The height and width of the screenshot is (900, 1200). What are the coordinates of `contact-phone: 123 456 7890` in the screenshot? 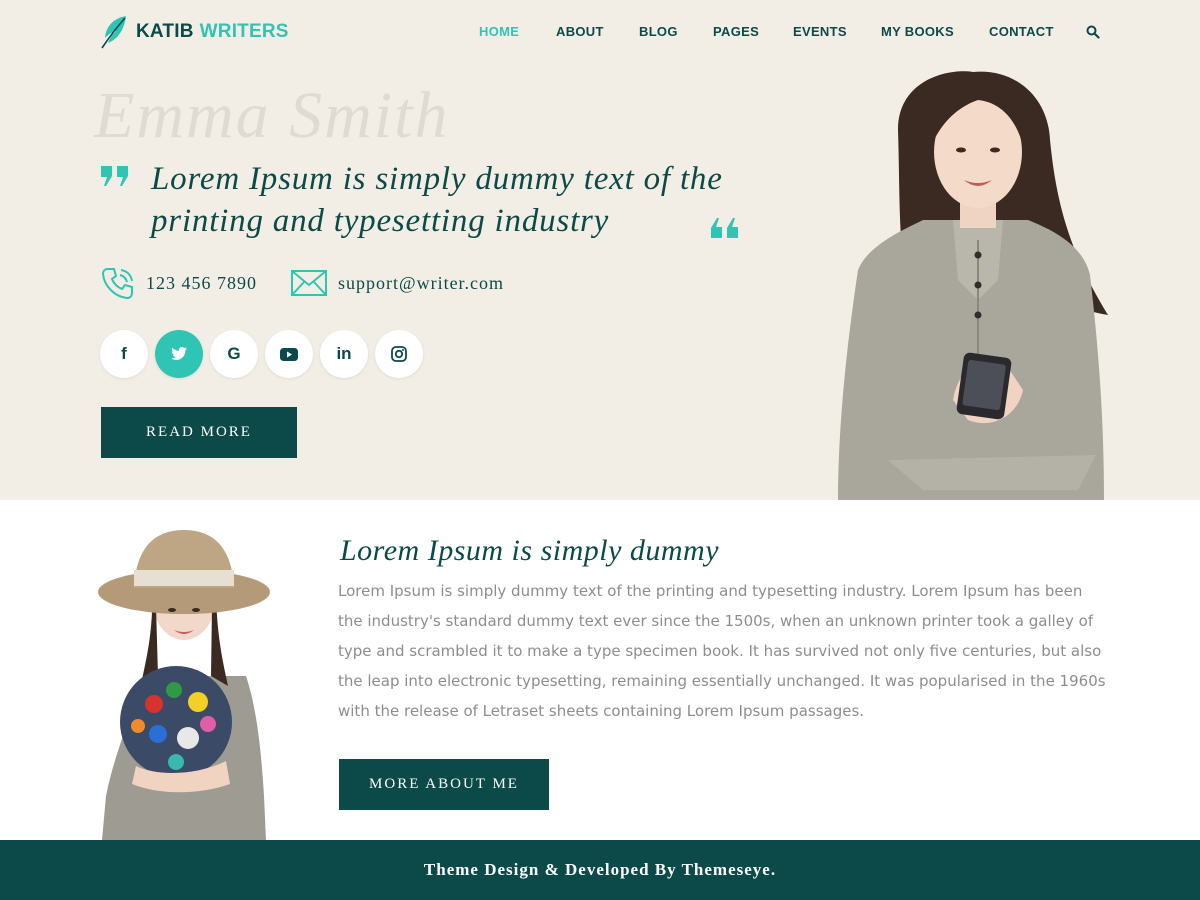 It's located at (178, 283).